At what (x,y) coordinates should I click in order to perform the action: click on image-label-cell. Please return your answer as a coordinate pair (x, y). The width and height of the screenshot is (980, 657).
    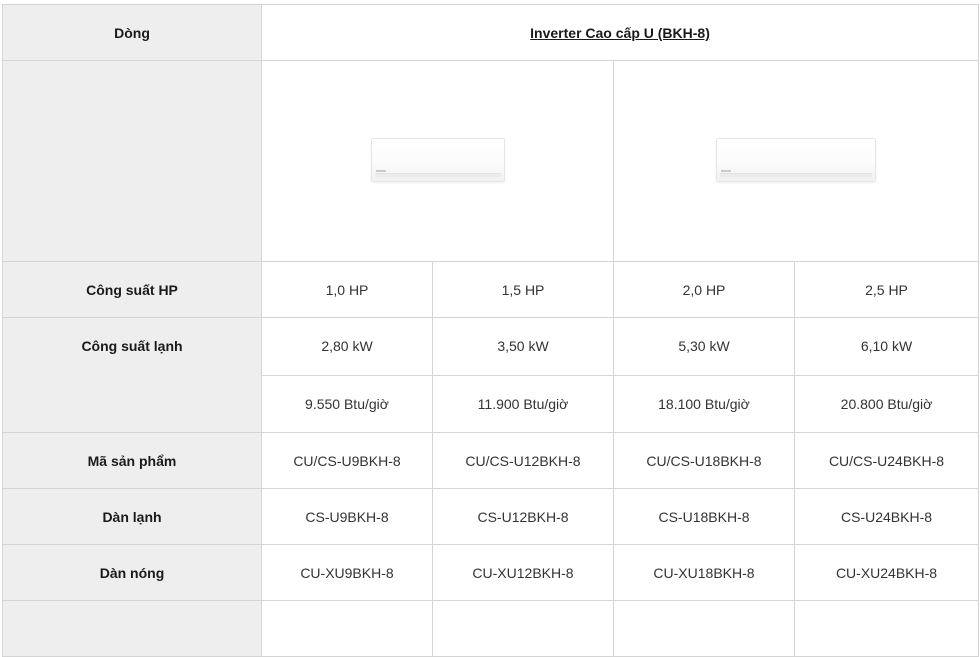
    Looking at the image, I should click on (132, 161).